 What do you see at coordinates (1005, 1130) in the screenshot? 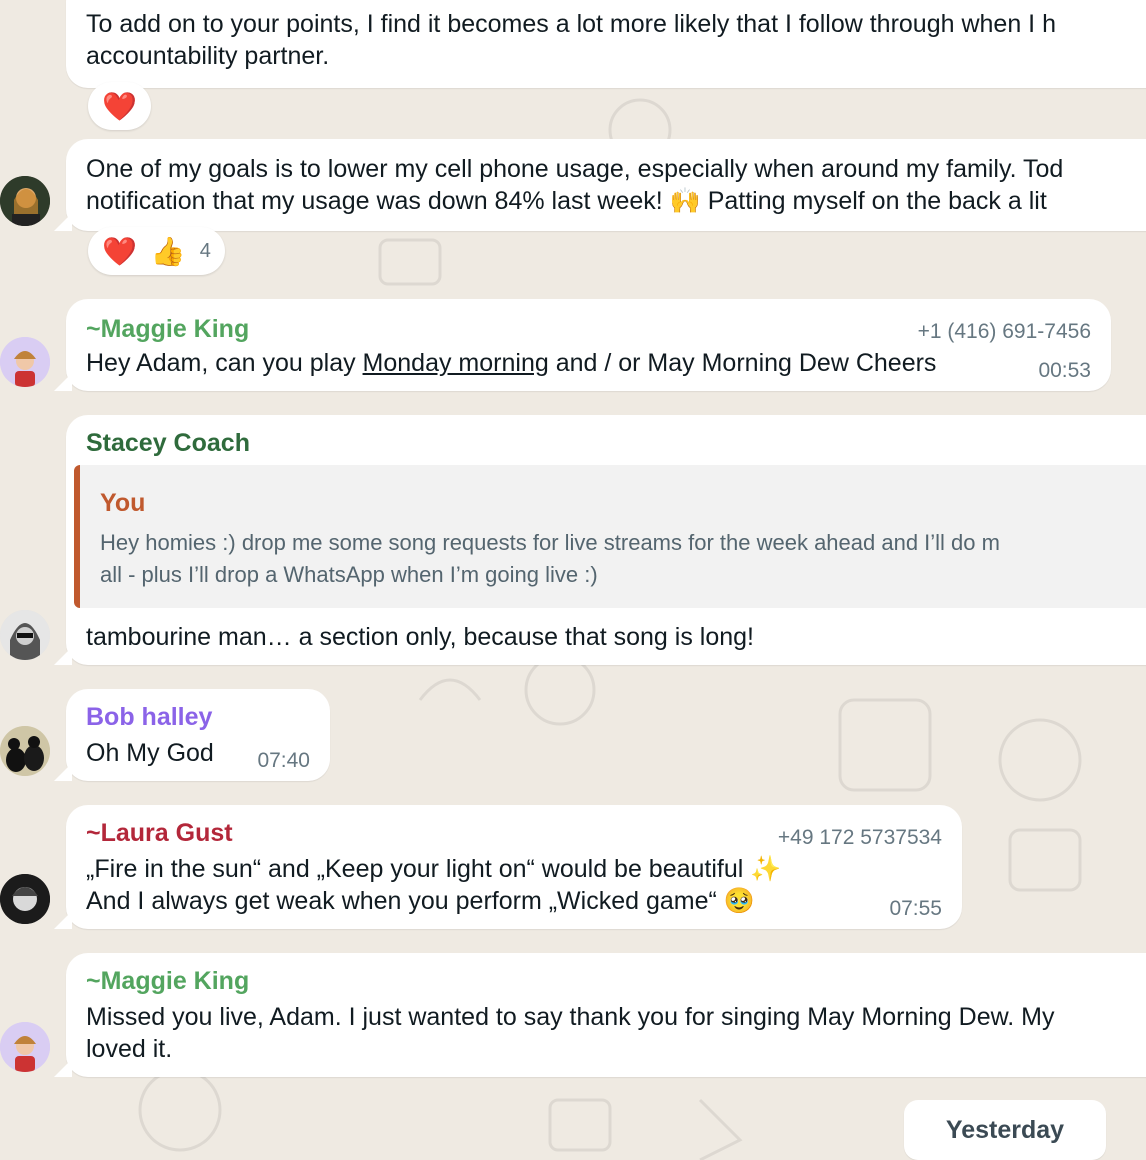
I see `date-divider: Yesterday` at bounding box center [1005, 1130].